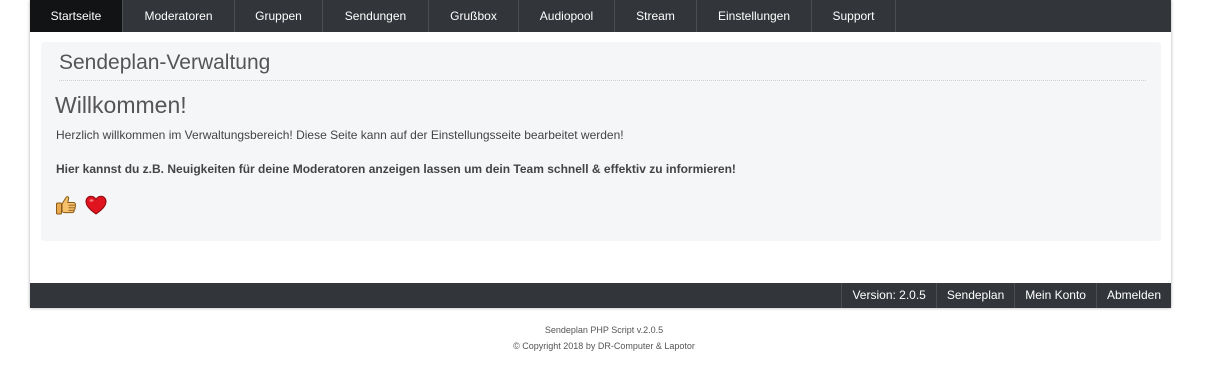 This screenshot has height=368, width=1208. I want to click on nav-item-moderatoren: Moderatoren, so click(179, 16).